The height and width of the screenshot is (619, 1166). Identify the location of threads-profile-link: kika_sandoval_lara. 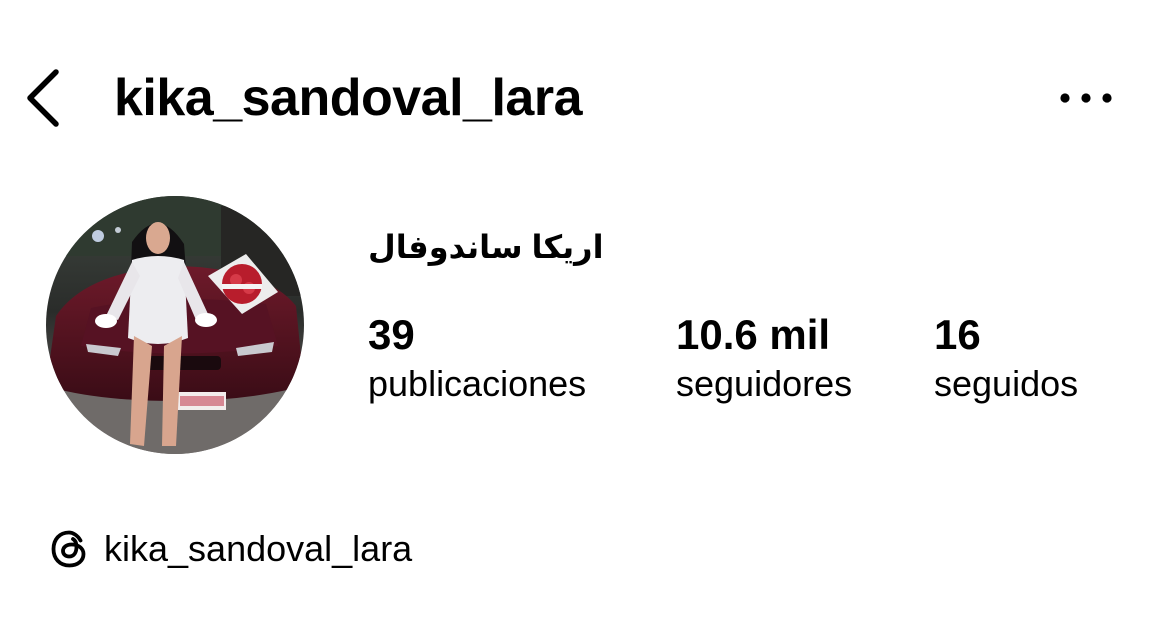
(230, 549).